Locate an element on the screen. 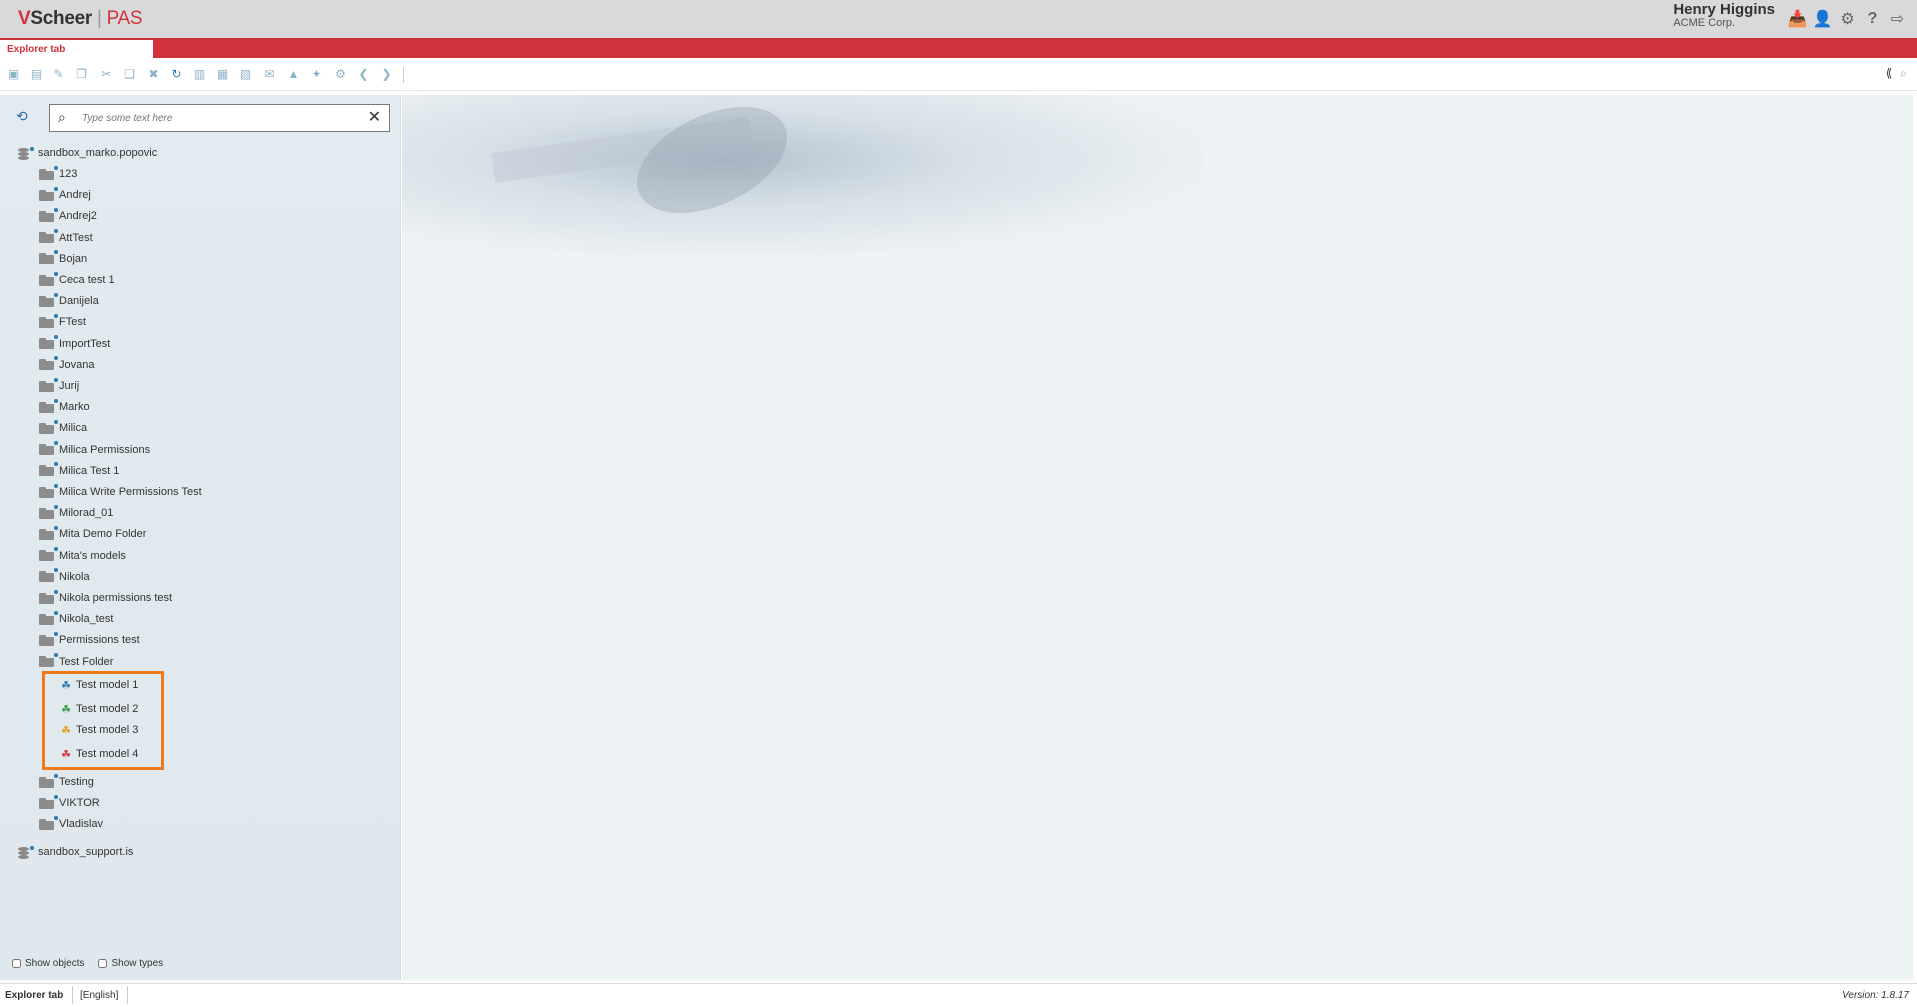  pin-icon: ▲ is located at coordinates (293, 73).